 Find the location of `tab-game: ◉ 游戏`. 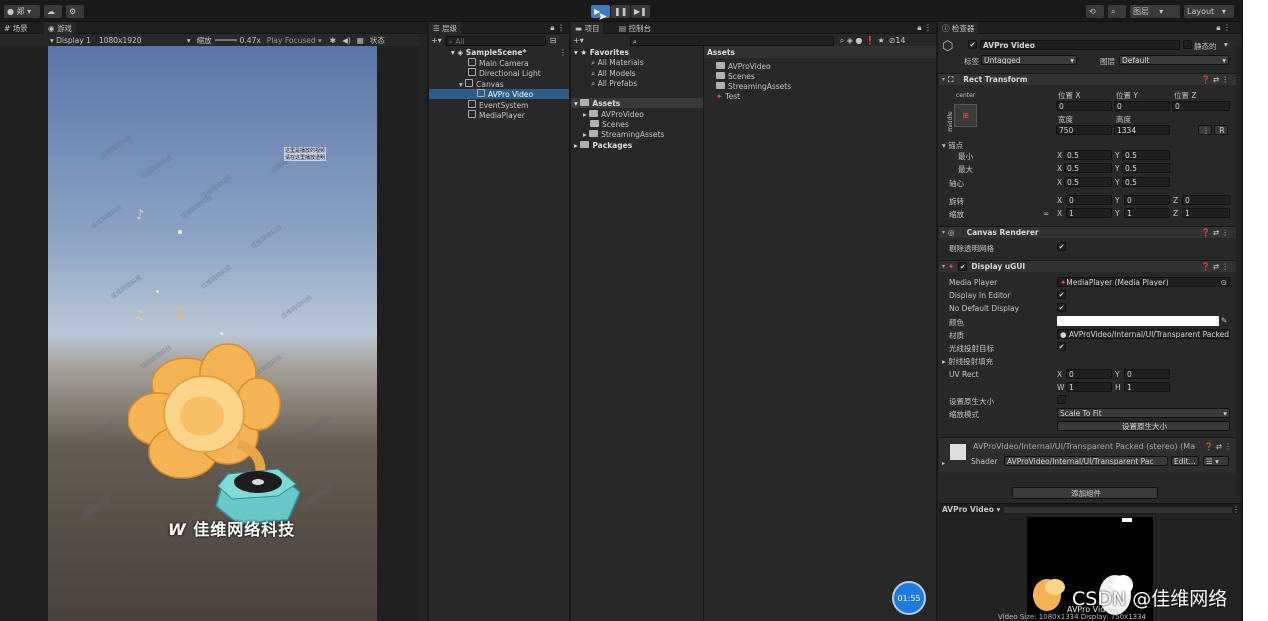

tab-game: ◉ 游戏 is located at coordinates (60, 28).